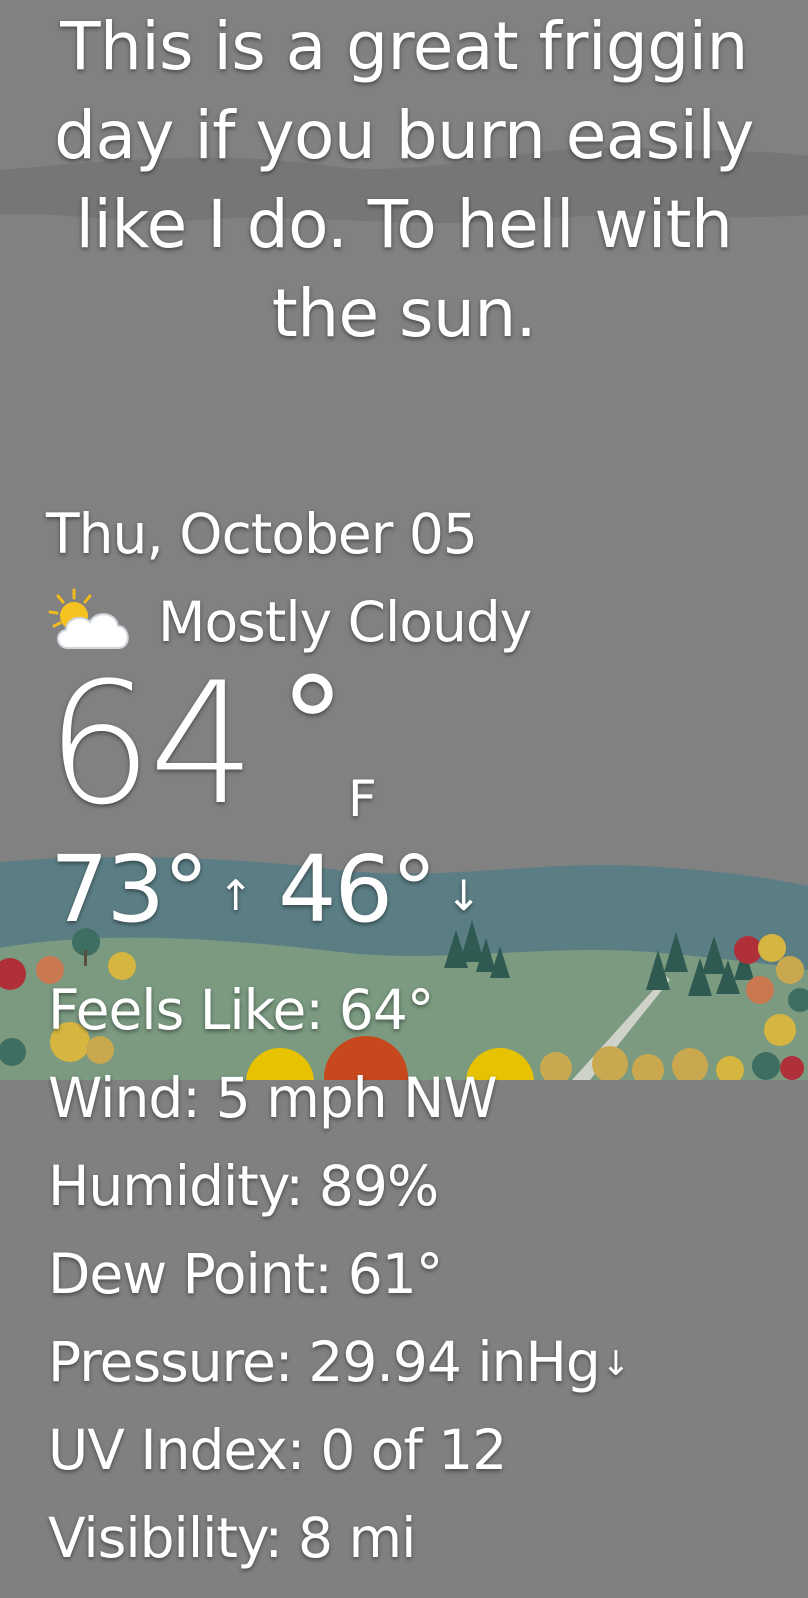 The image size is (808, 1598). Describe the element at coordinates (362, 799) in the screenshot. I see `temperature-unit: F` at that location.